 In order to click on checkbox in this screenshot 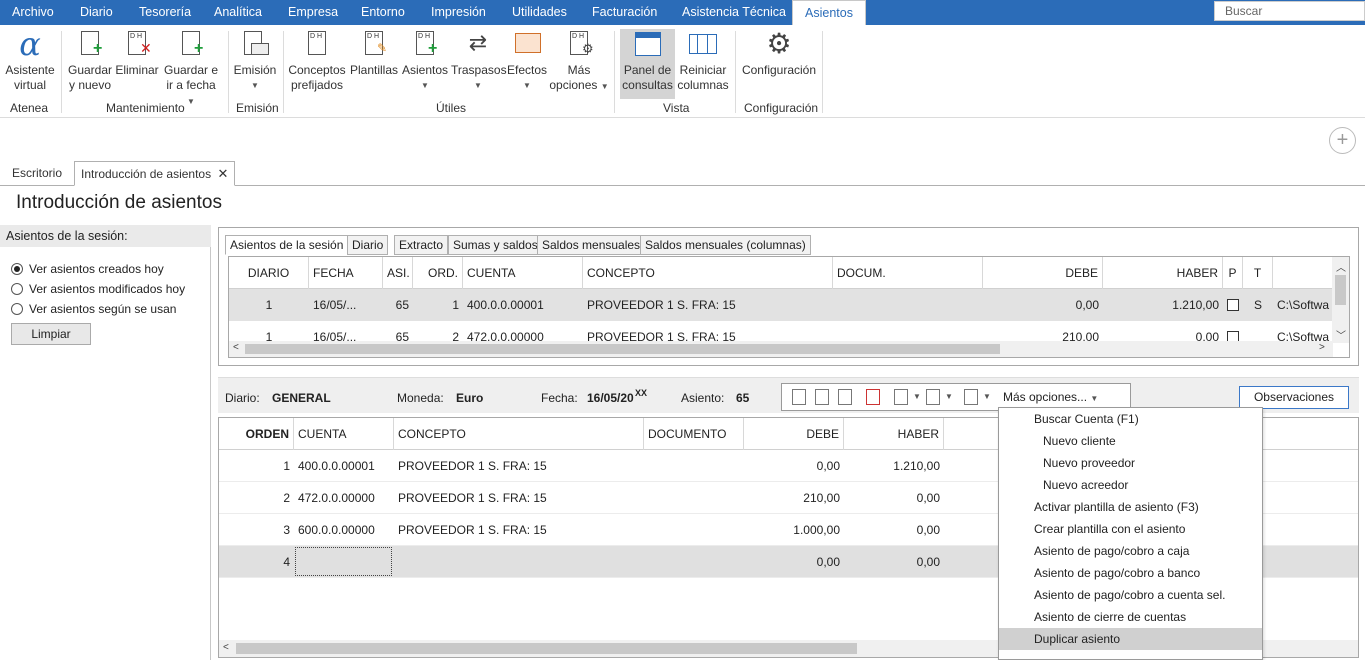, I will do `click(1233, 305)`.